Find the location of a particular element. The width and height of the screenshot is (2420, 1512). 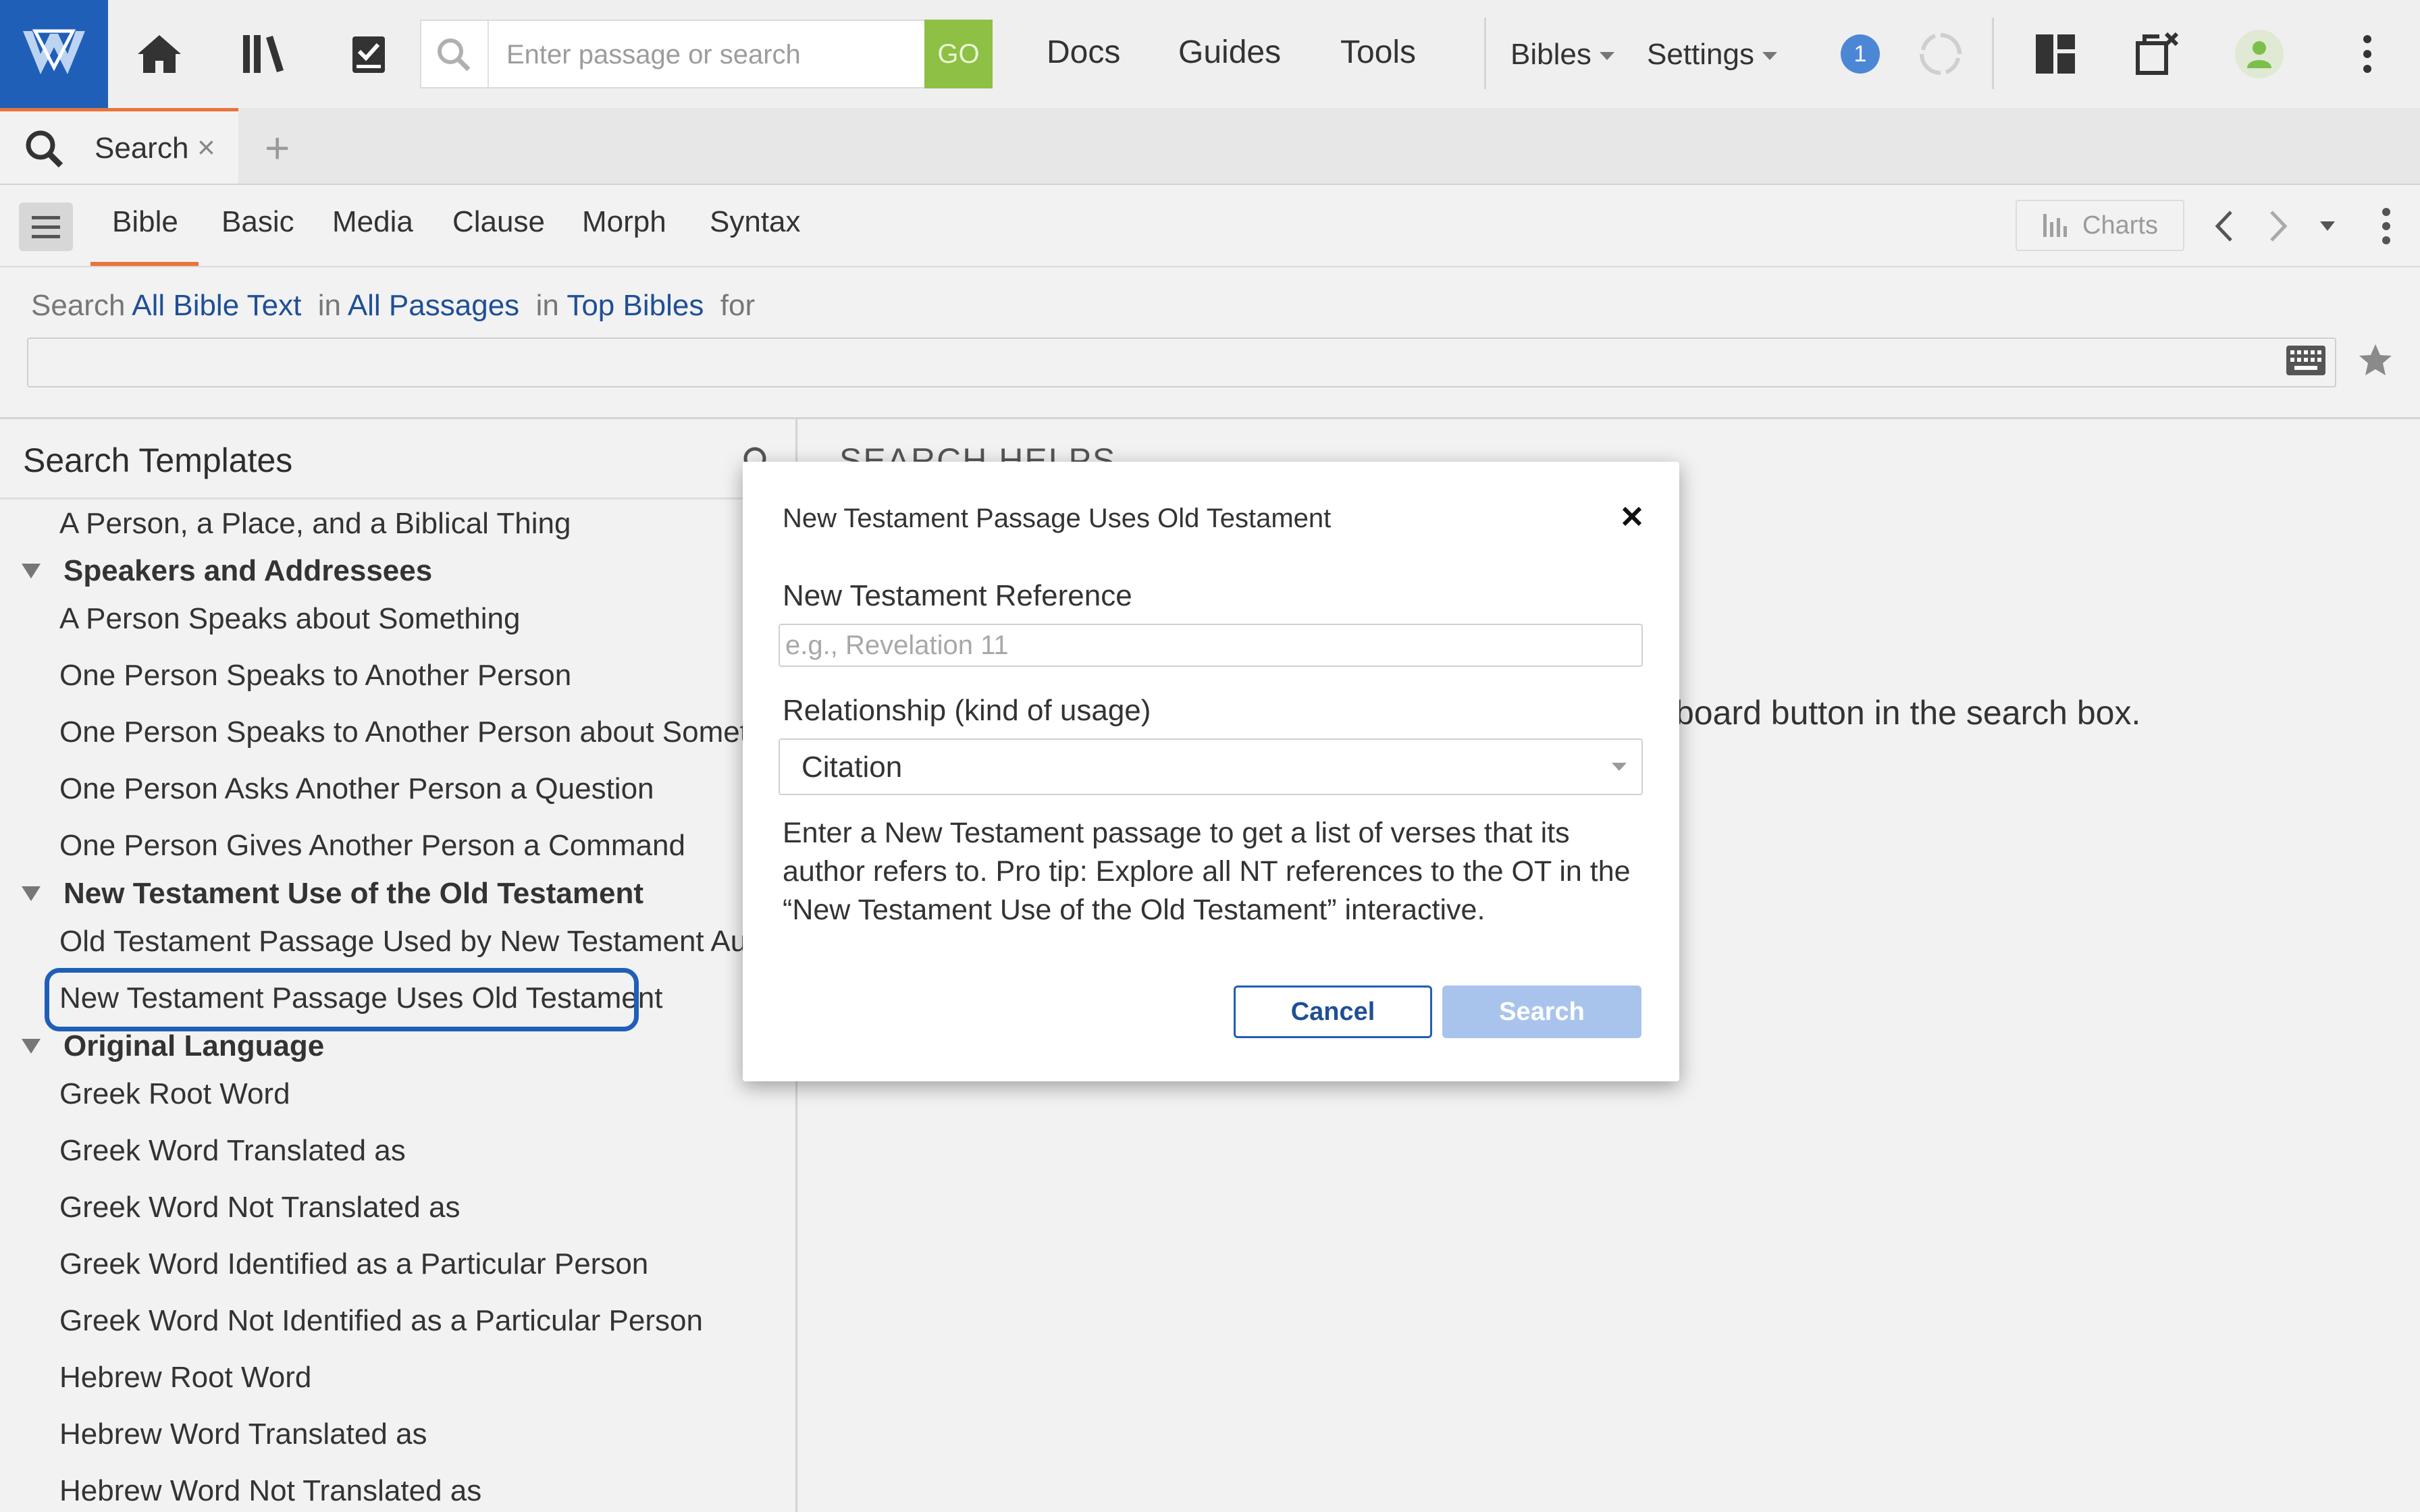

cancel-button: Cancel is located at coordinates (1333, 1012).